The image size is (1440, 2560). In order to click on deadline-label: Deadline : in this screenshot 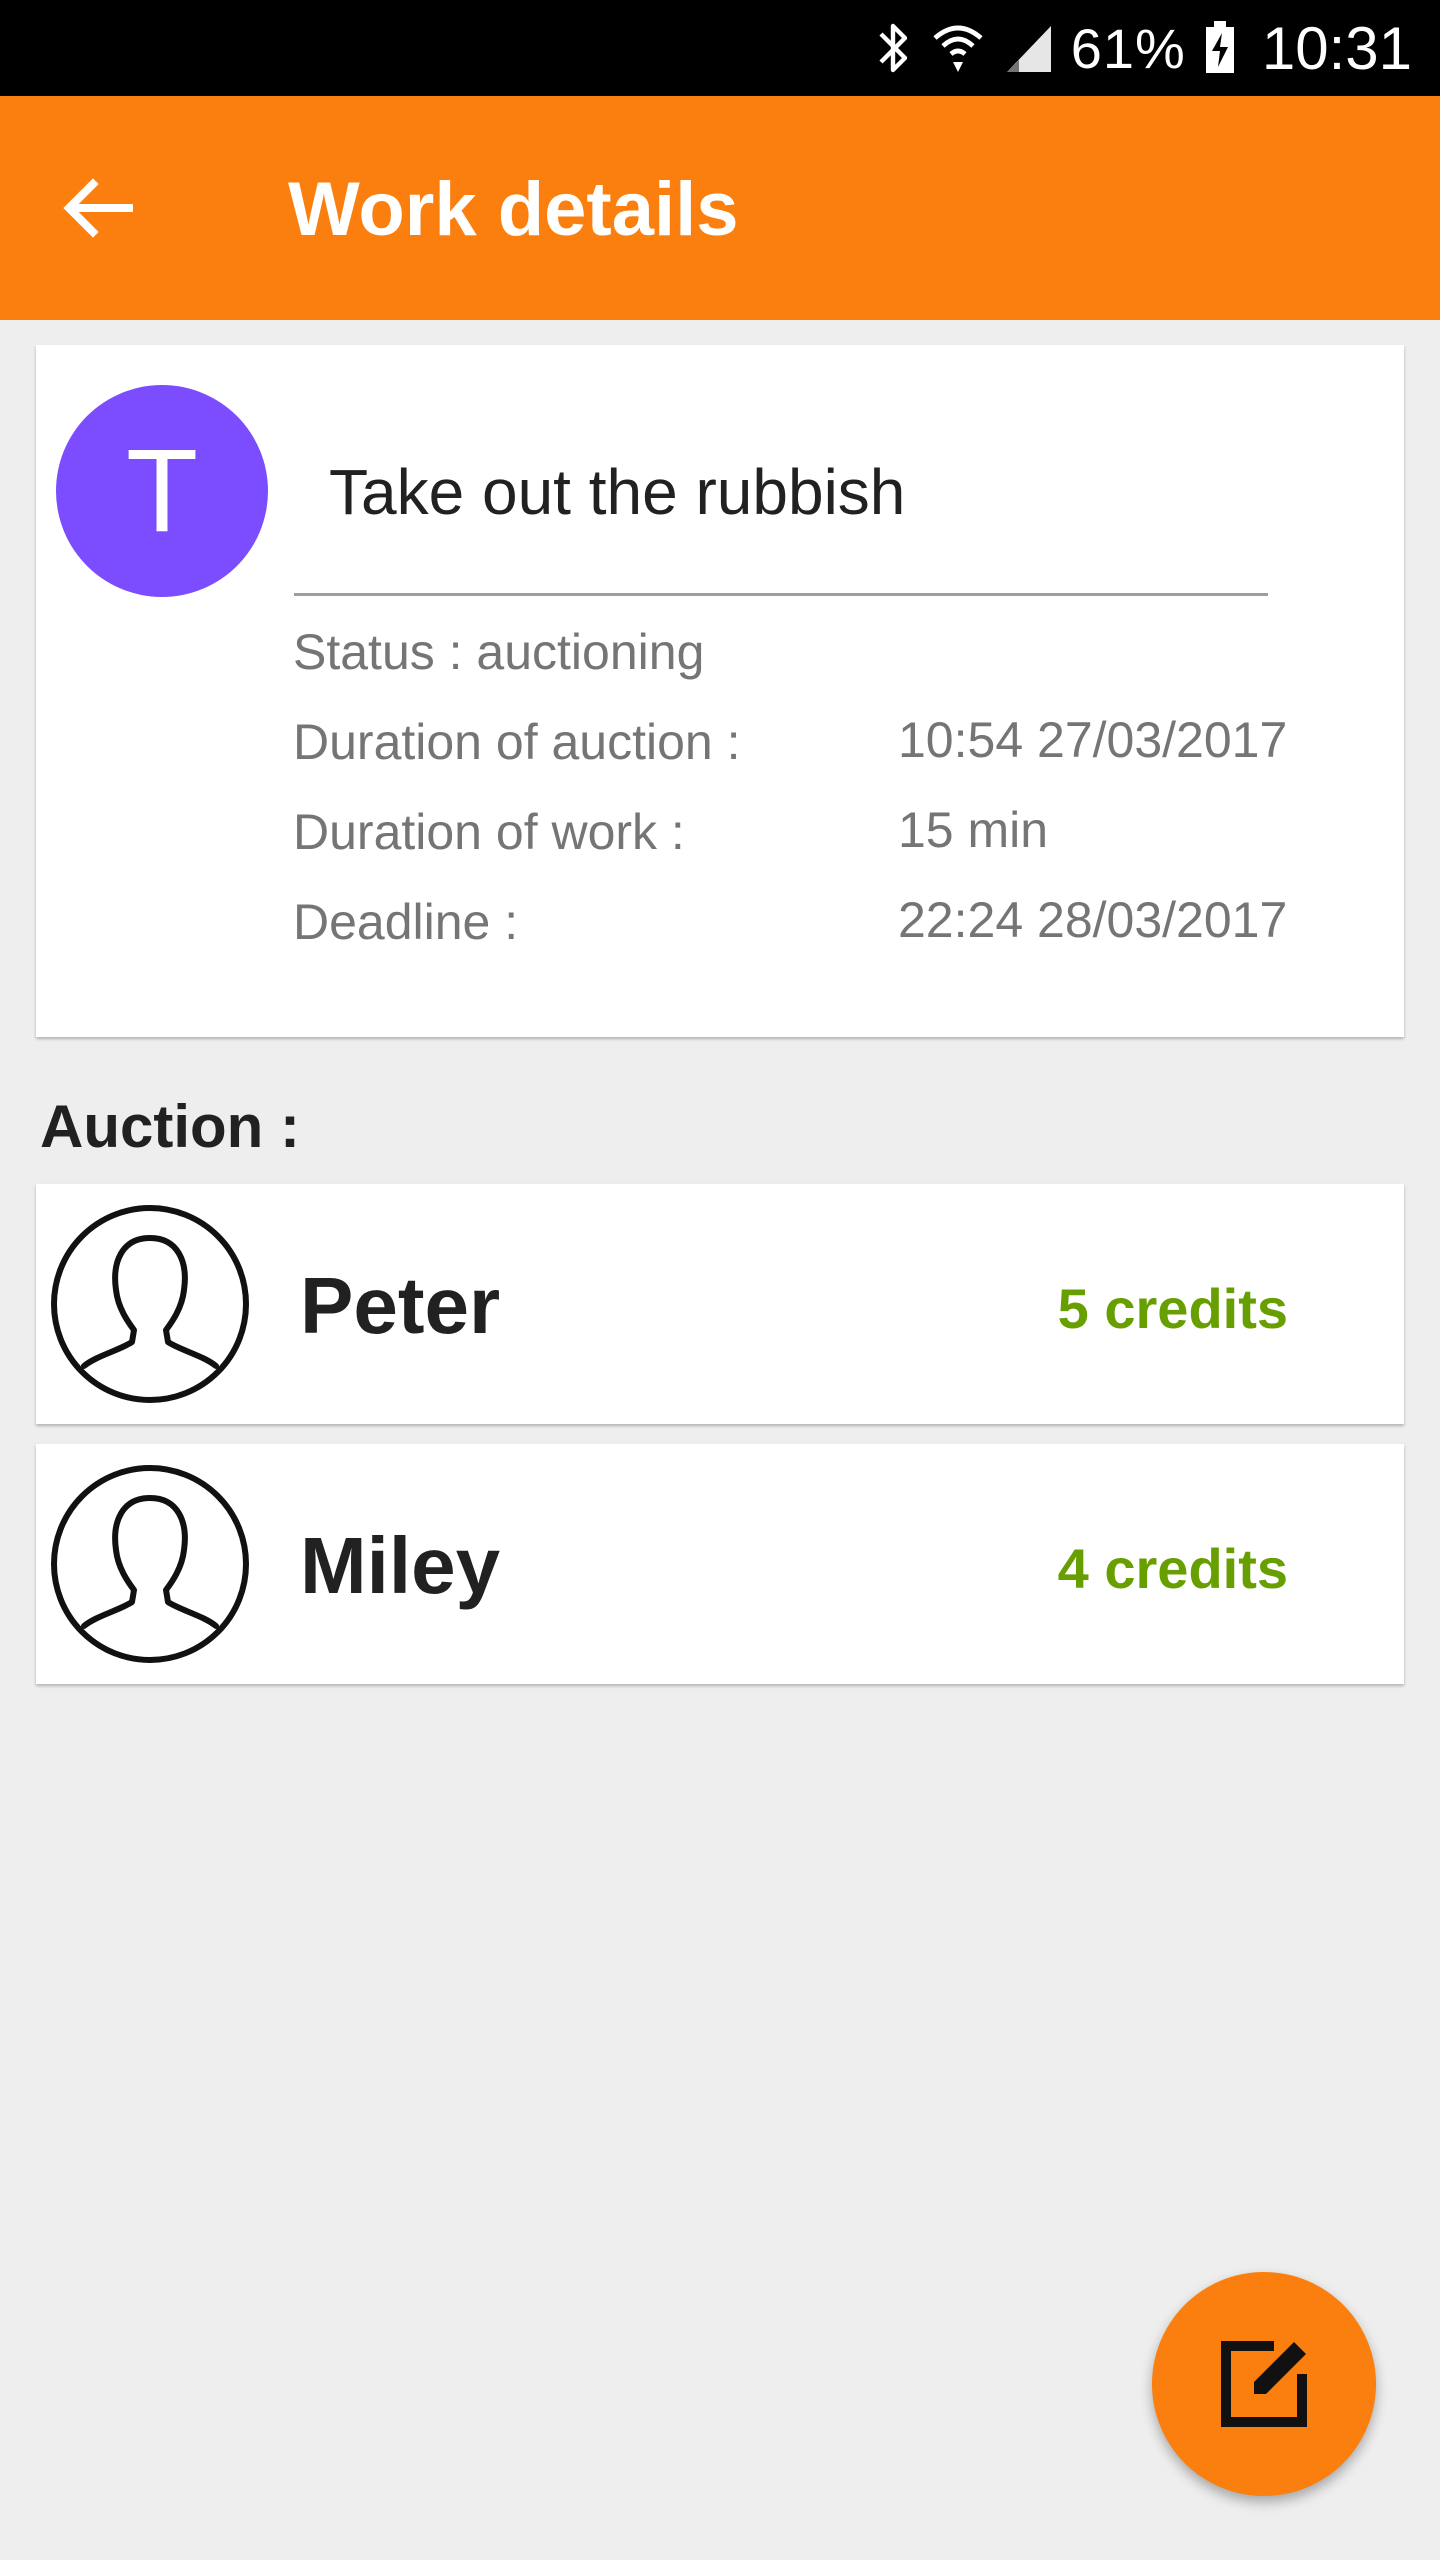, I will do `click(406, 922)`.